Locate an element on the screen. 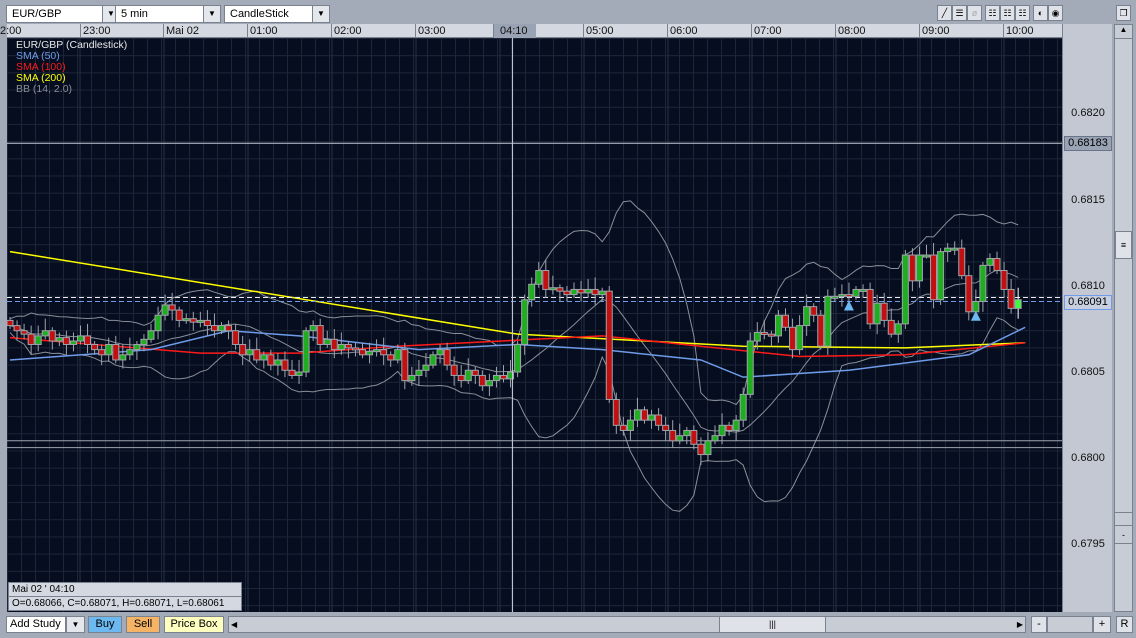 This screenshot has height=638, width=1136. time-label: 08:00 is located at coordinates (850, 31).